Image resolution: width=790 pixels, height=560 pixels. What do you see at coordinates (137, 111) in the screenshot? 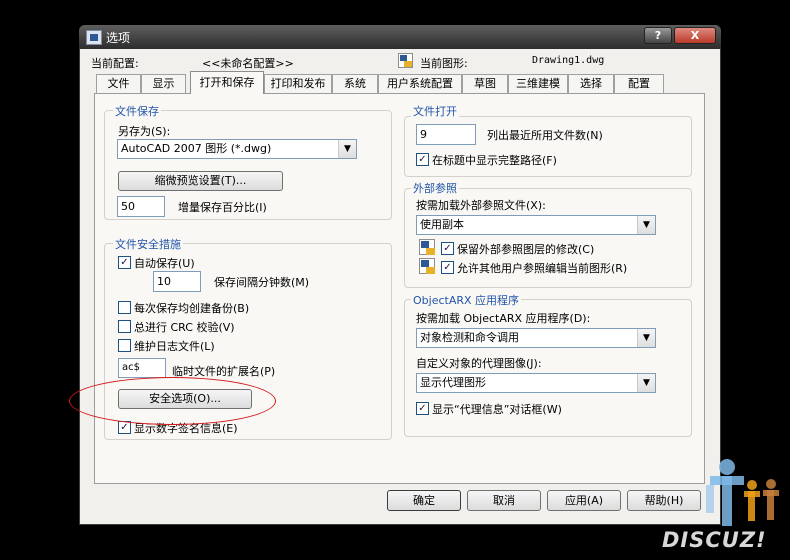
I see `file-save-title: 文件保存` at bounding box center [137, 111].